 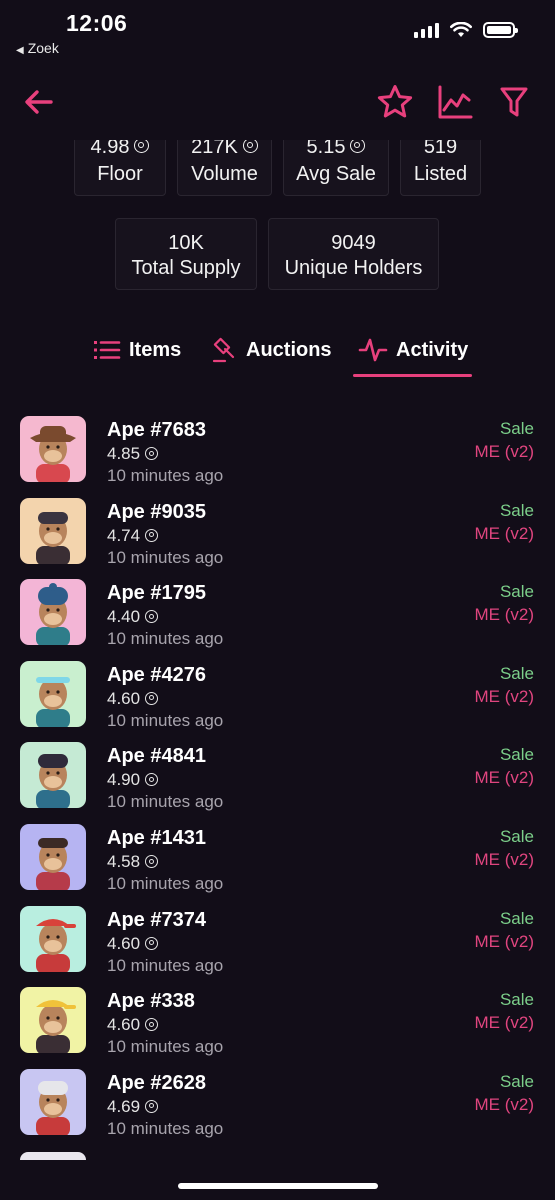 What do you see at coordinates (124, 1106) in the screenshot?
I see `item-price: 4.69` at bounding box center [124, 1106].